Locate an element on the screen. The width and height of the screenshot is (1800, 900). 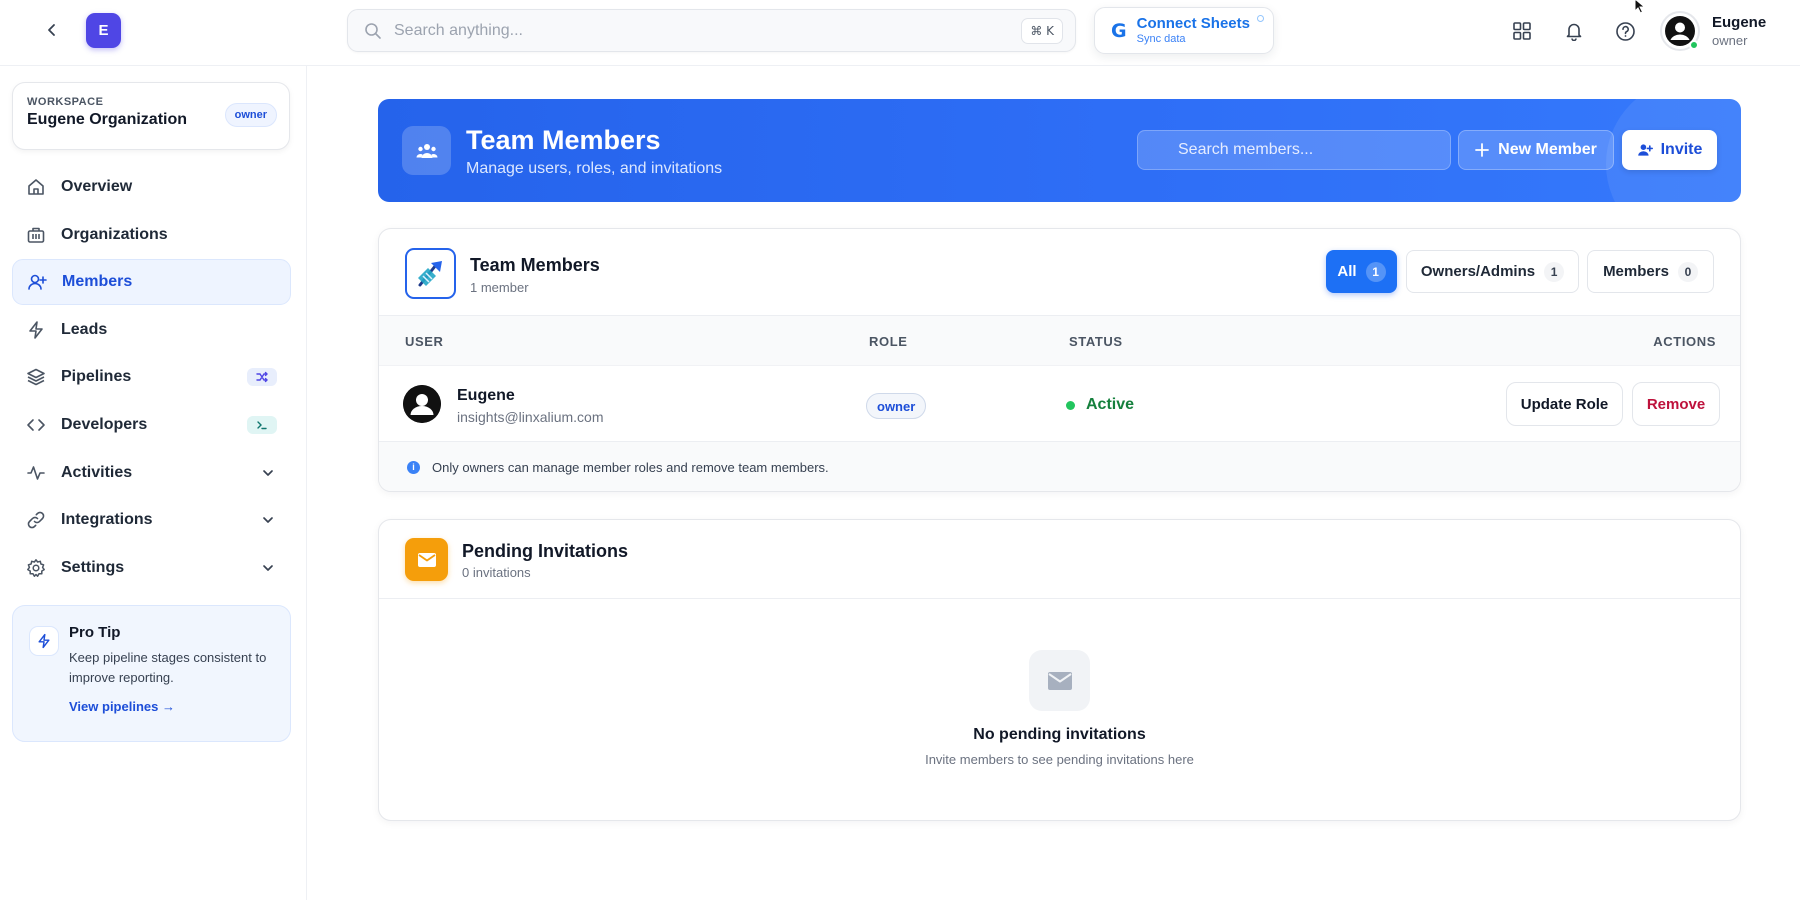
connect-sheets-title: Connect Sheets is located at coordinates (1193, 23).